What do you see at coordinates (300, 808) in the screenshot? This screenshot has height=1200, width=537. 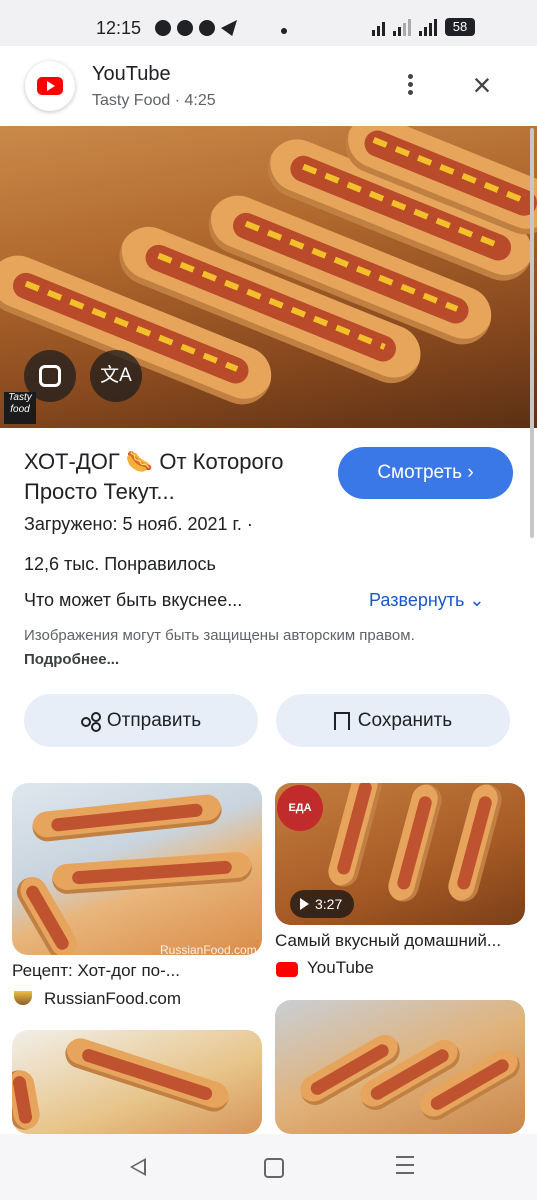 I see `channel-badge: ЕДА` at bounding box center [300, 808].